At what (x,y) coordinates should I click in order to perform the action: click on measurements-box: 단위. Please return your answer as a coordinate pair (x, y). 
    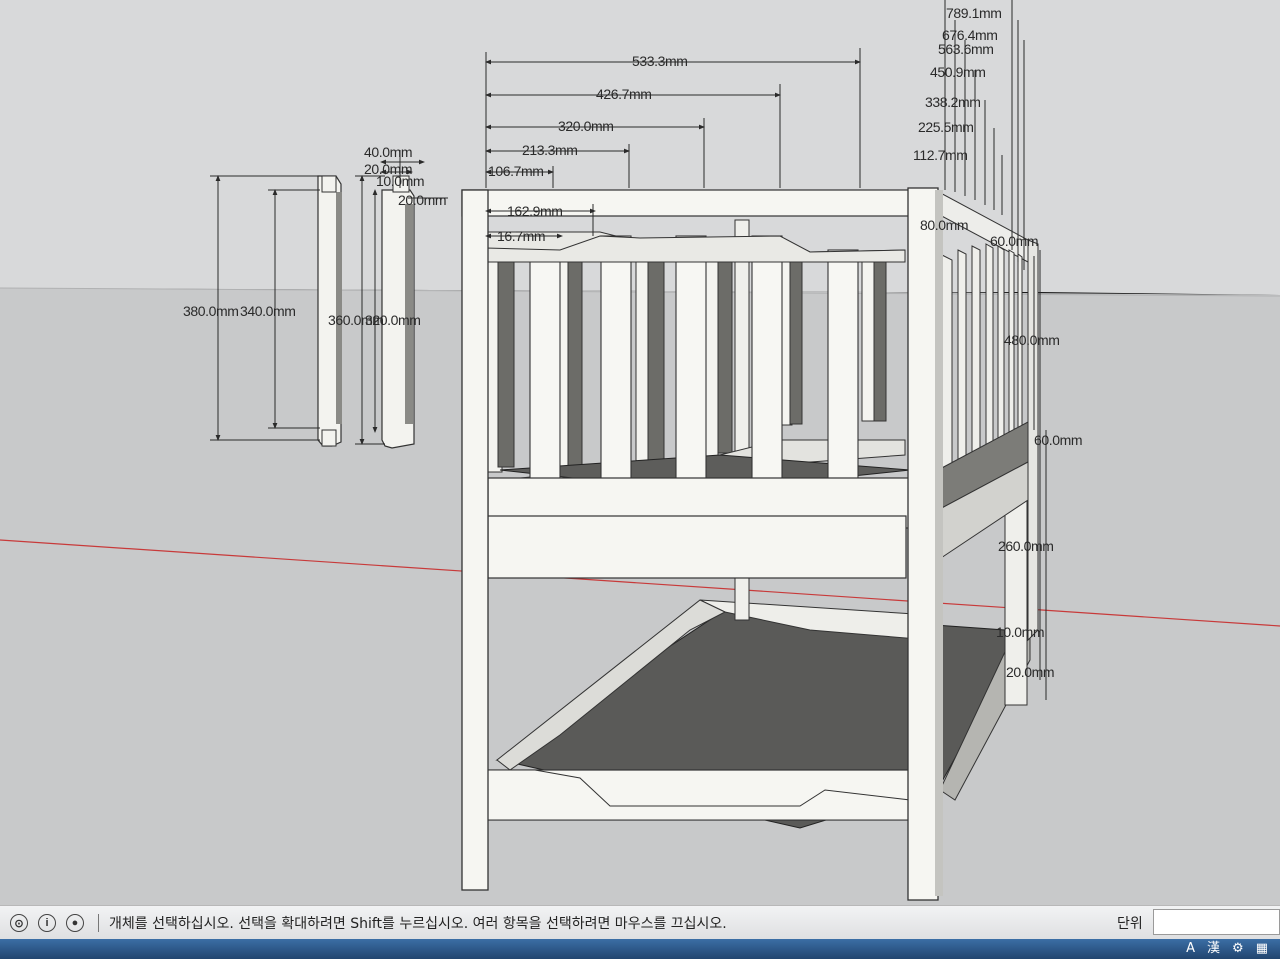
    Looking at the image, I should click on (1192, 923).